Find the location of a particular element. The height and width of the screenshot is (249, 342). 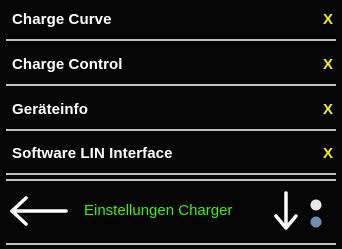

footer-divider-bottom is located at coordinates (171, 244).